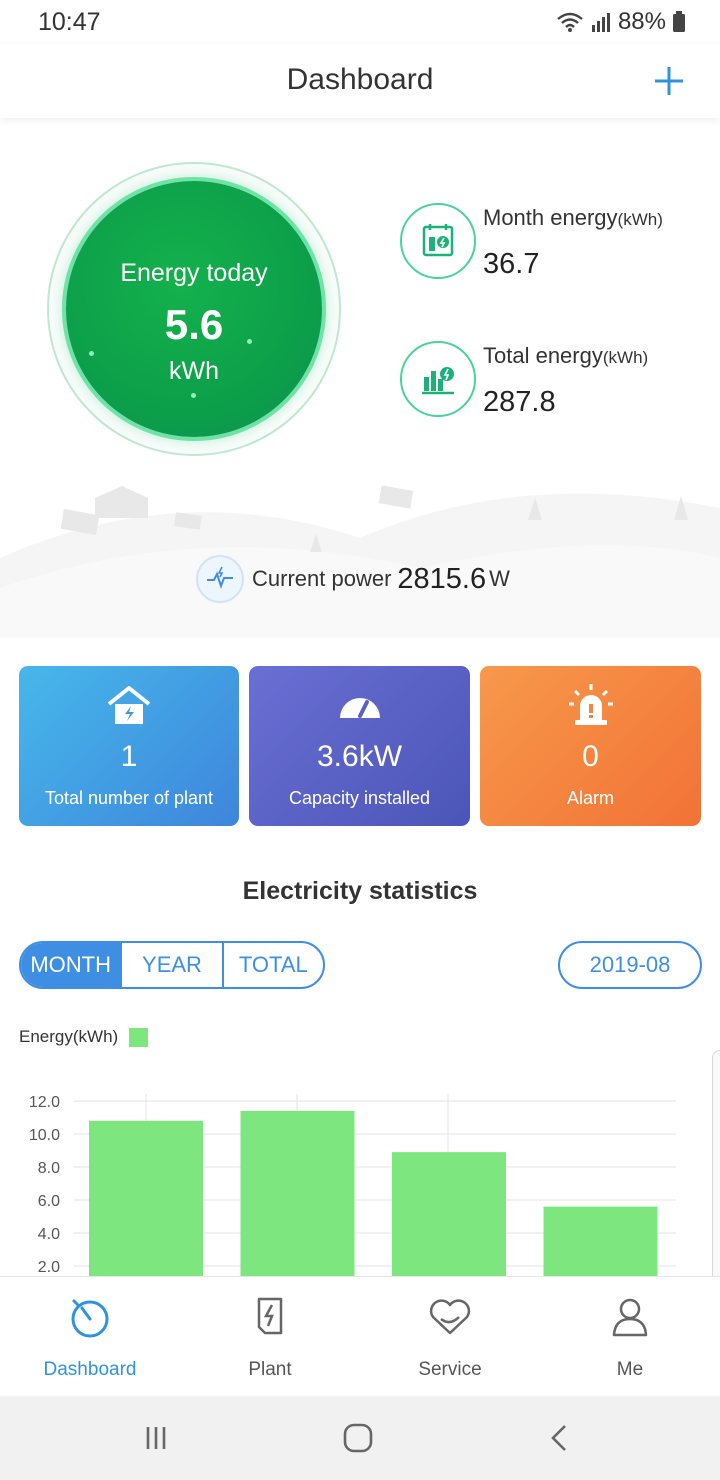 The height and width of the screenshot is (1480, 720). Describe the element at coordinates (129, 756) in the screenshot. I see `plant-count-value: 1` at that location.